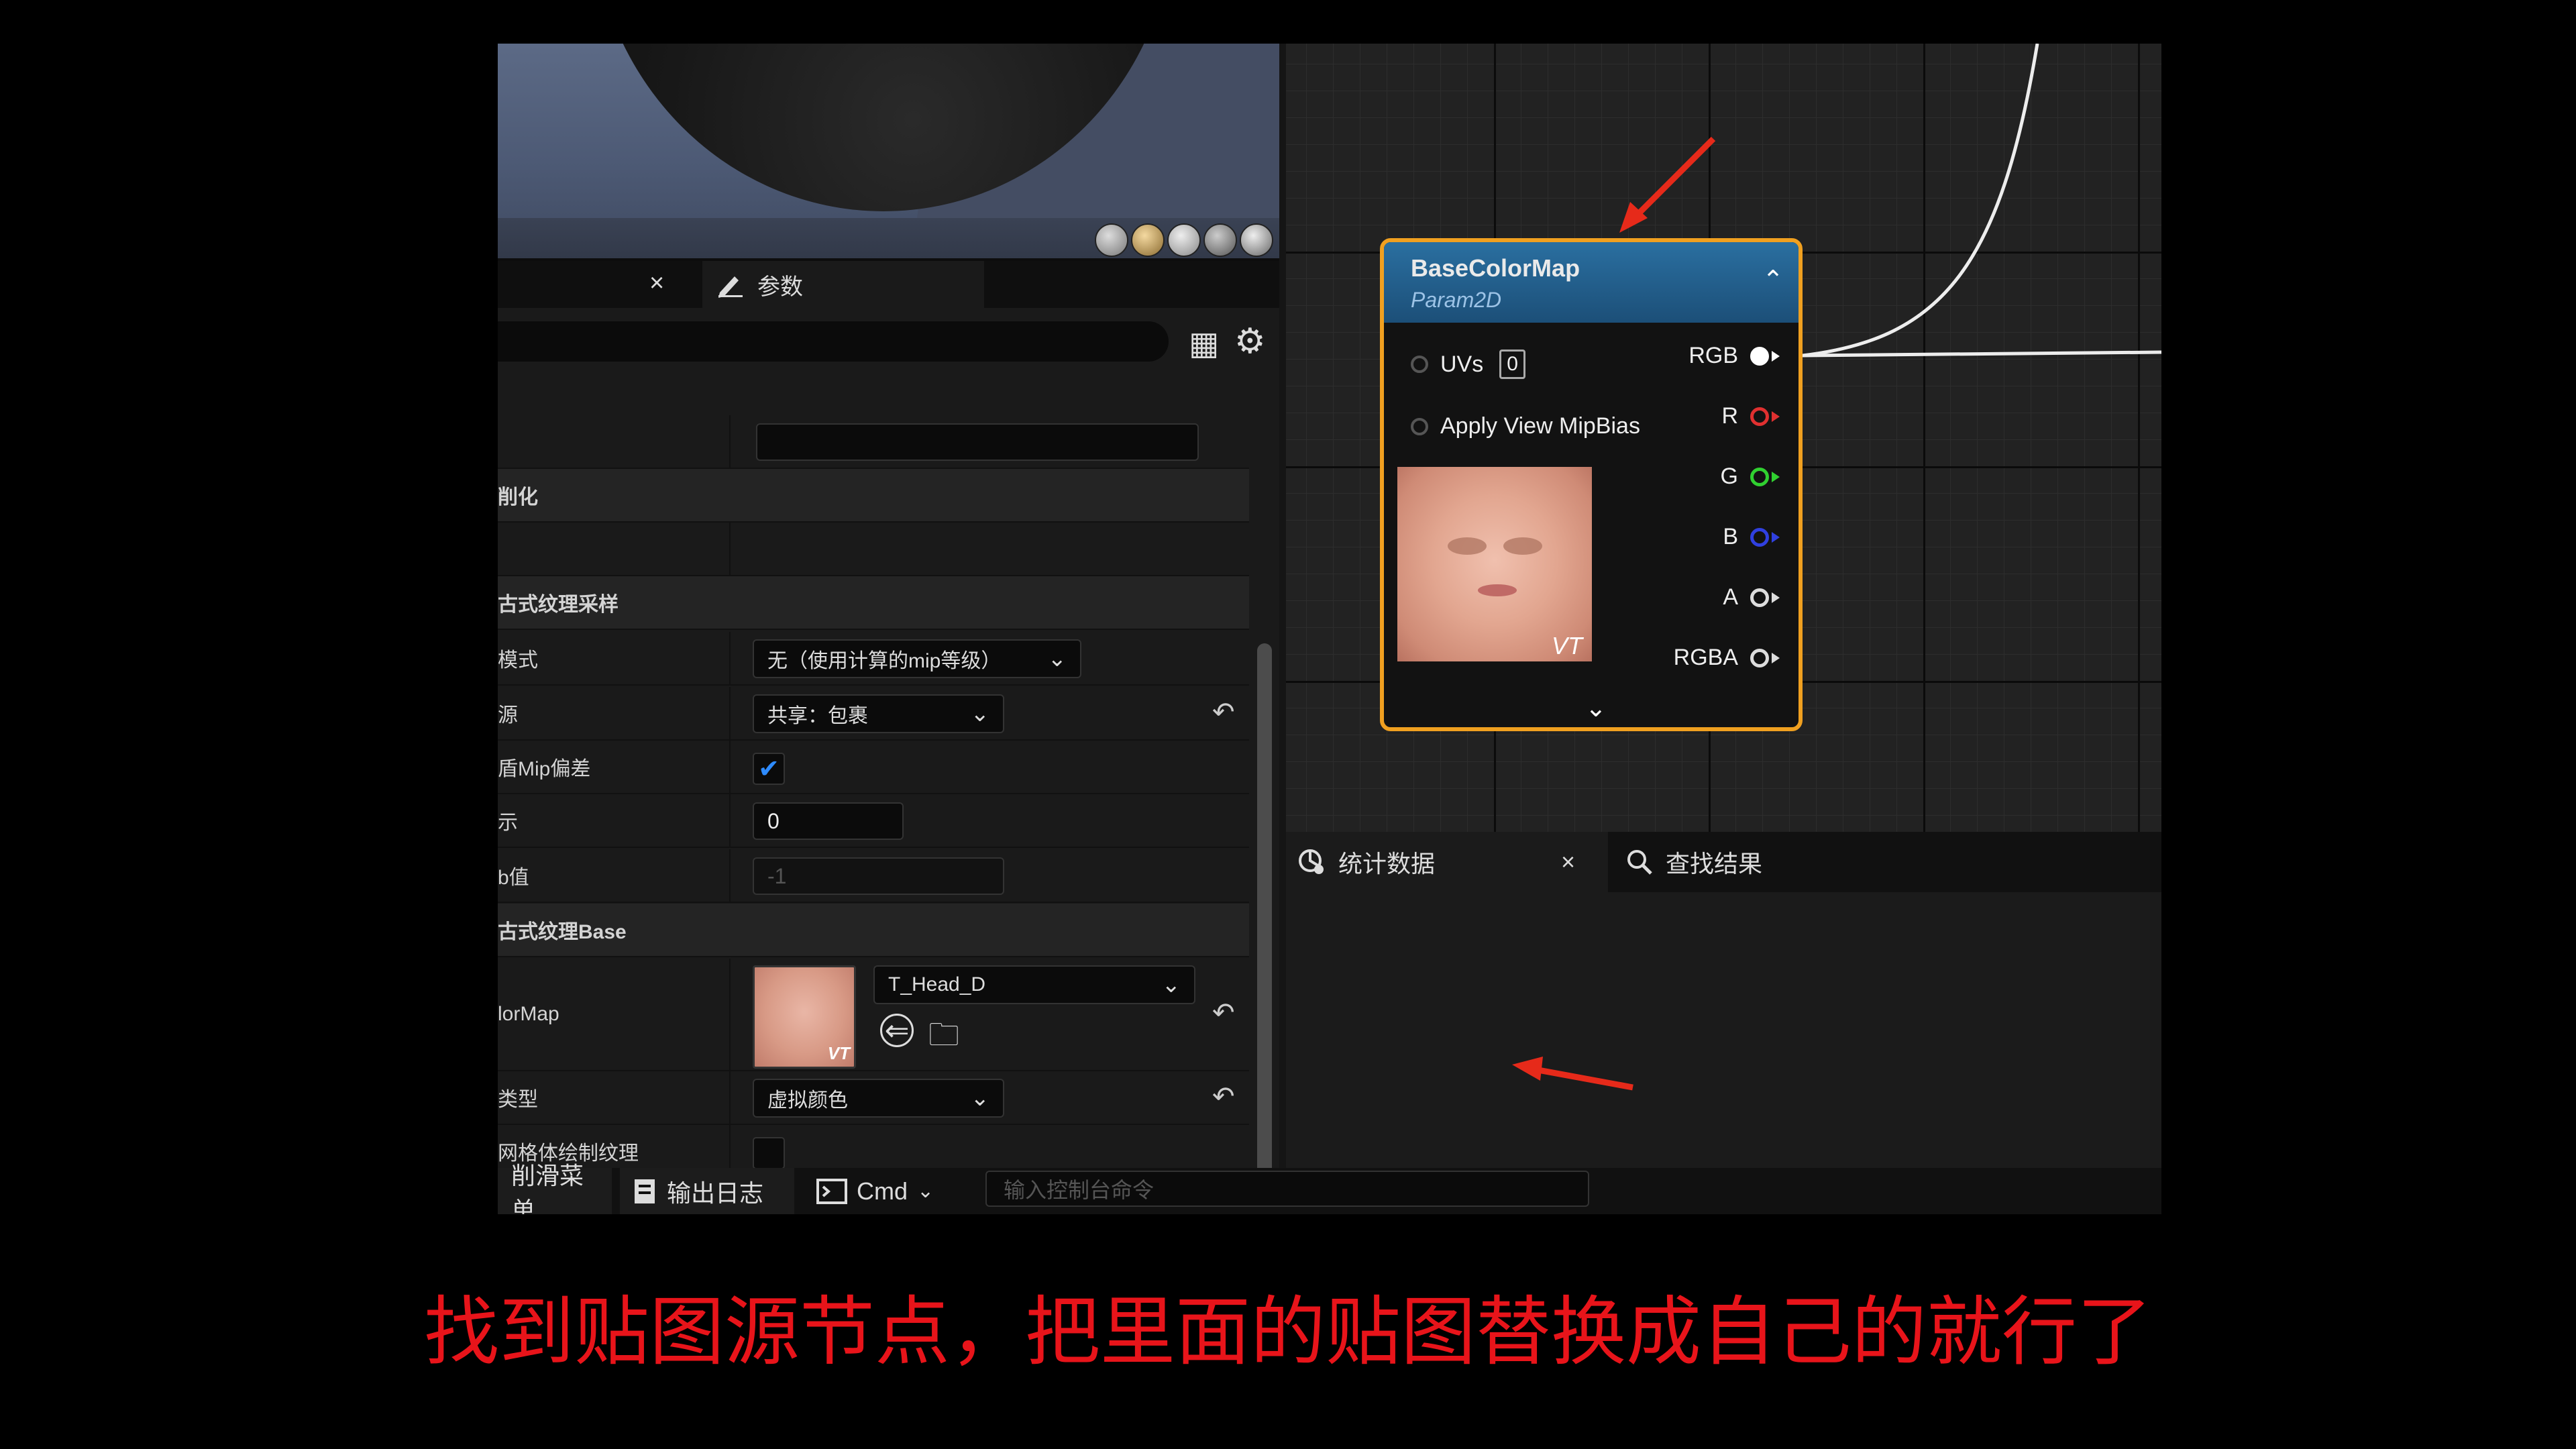 The width and height of the screenshot is (2576, 1449). Describe the element at coordinates (1527, 1069) in the screenshot. I see `annotation-arrowhead-browse` at that location.